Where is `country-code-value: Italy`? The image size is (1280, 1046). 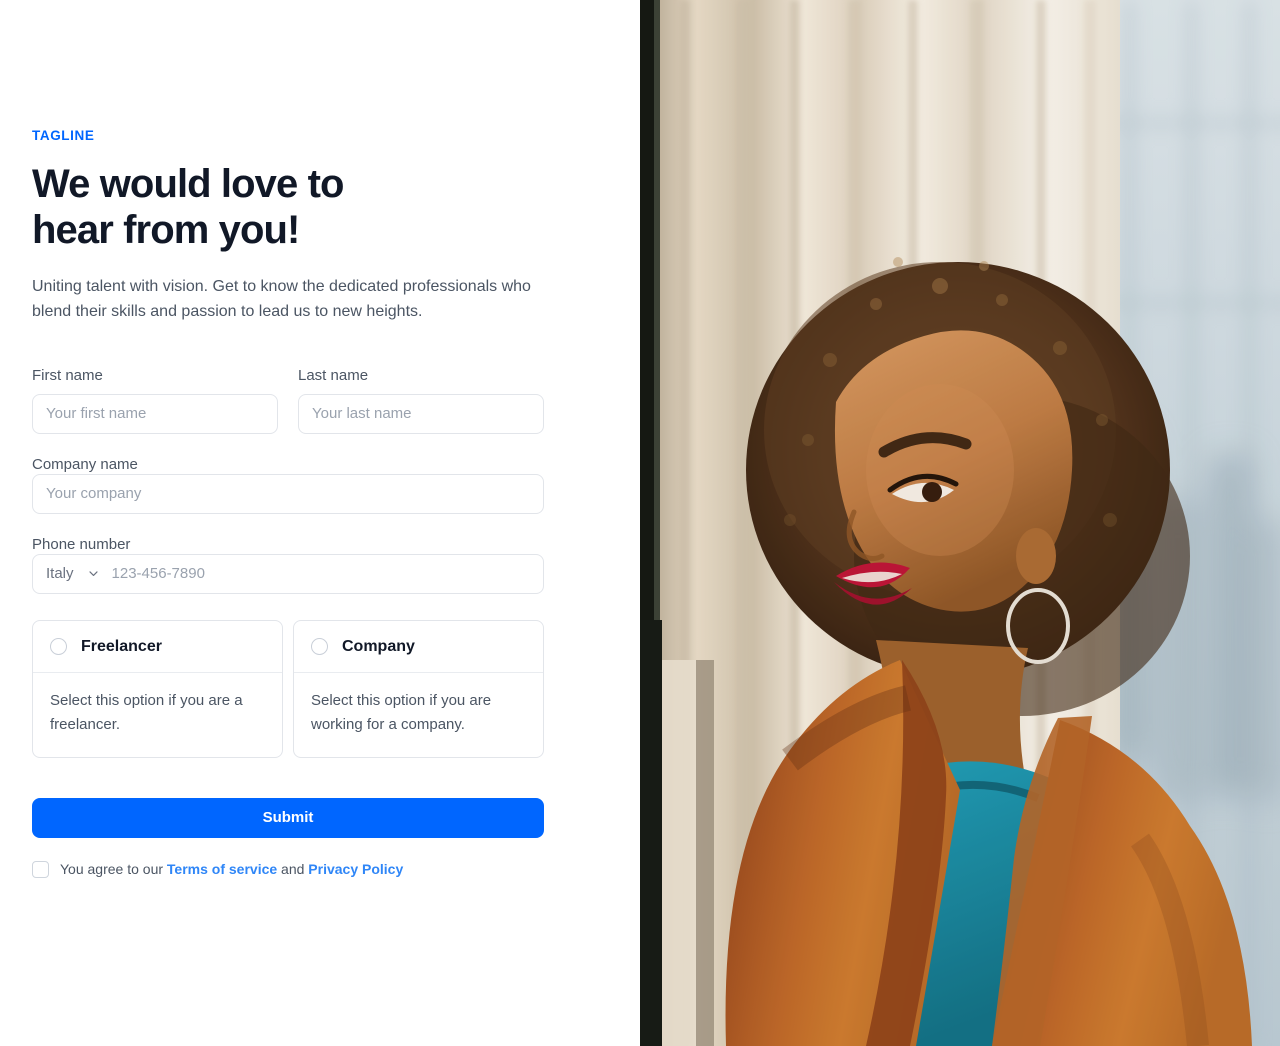
country-code-value: Italy is located at coordinates (60, 574).